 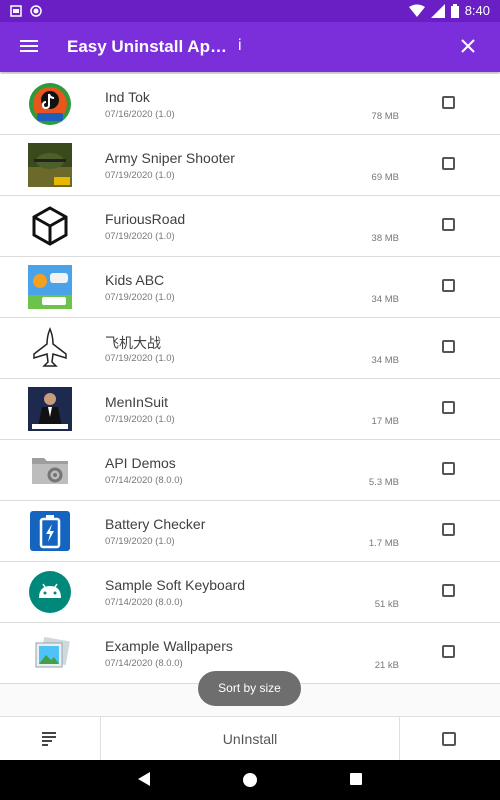 I want to click on app-size: 38 MB, so click(x=385, y=238).